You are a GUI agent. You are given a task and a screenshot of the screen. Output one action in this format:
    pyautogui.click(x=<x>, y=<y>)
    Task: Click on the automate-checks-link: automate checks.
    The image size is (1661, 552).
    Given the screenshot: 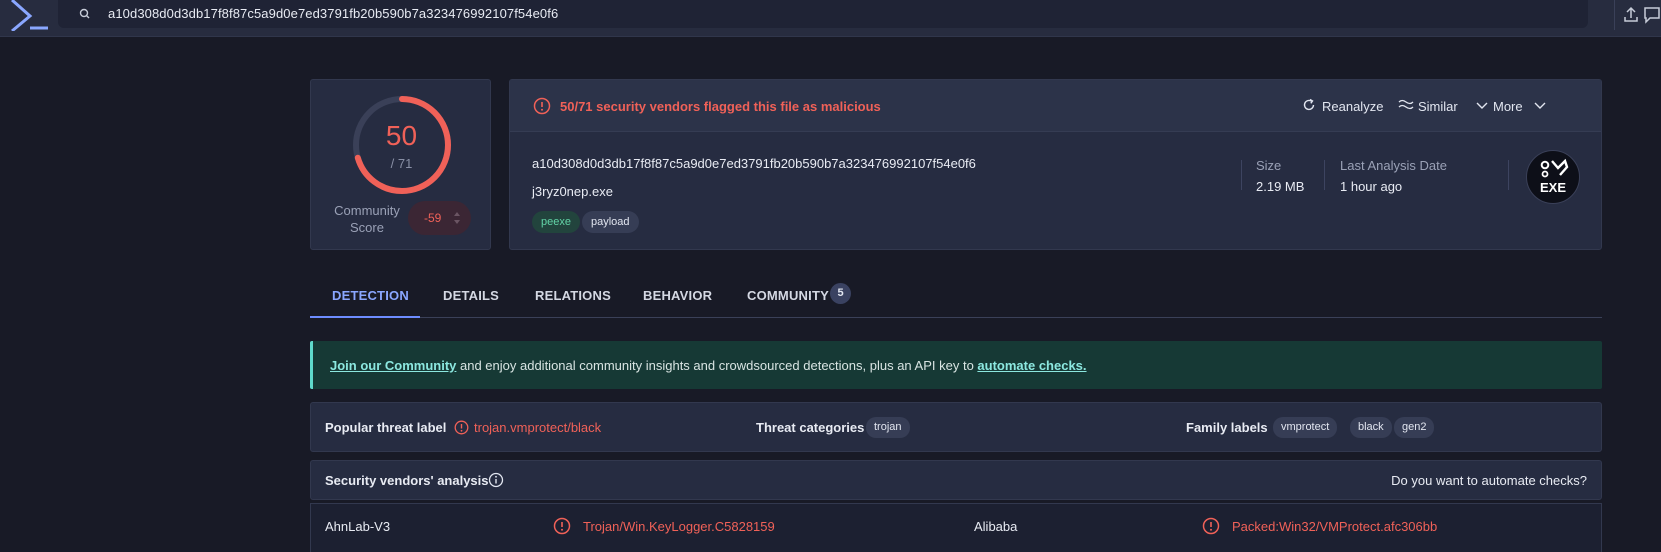 What is the action you would take?
    pyautogui.click(x=1031, y=365)
    